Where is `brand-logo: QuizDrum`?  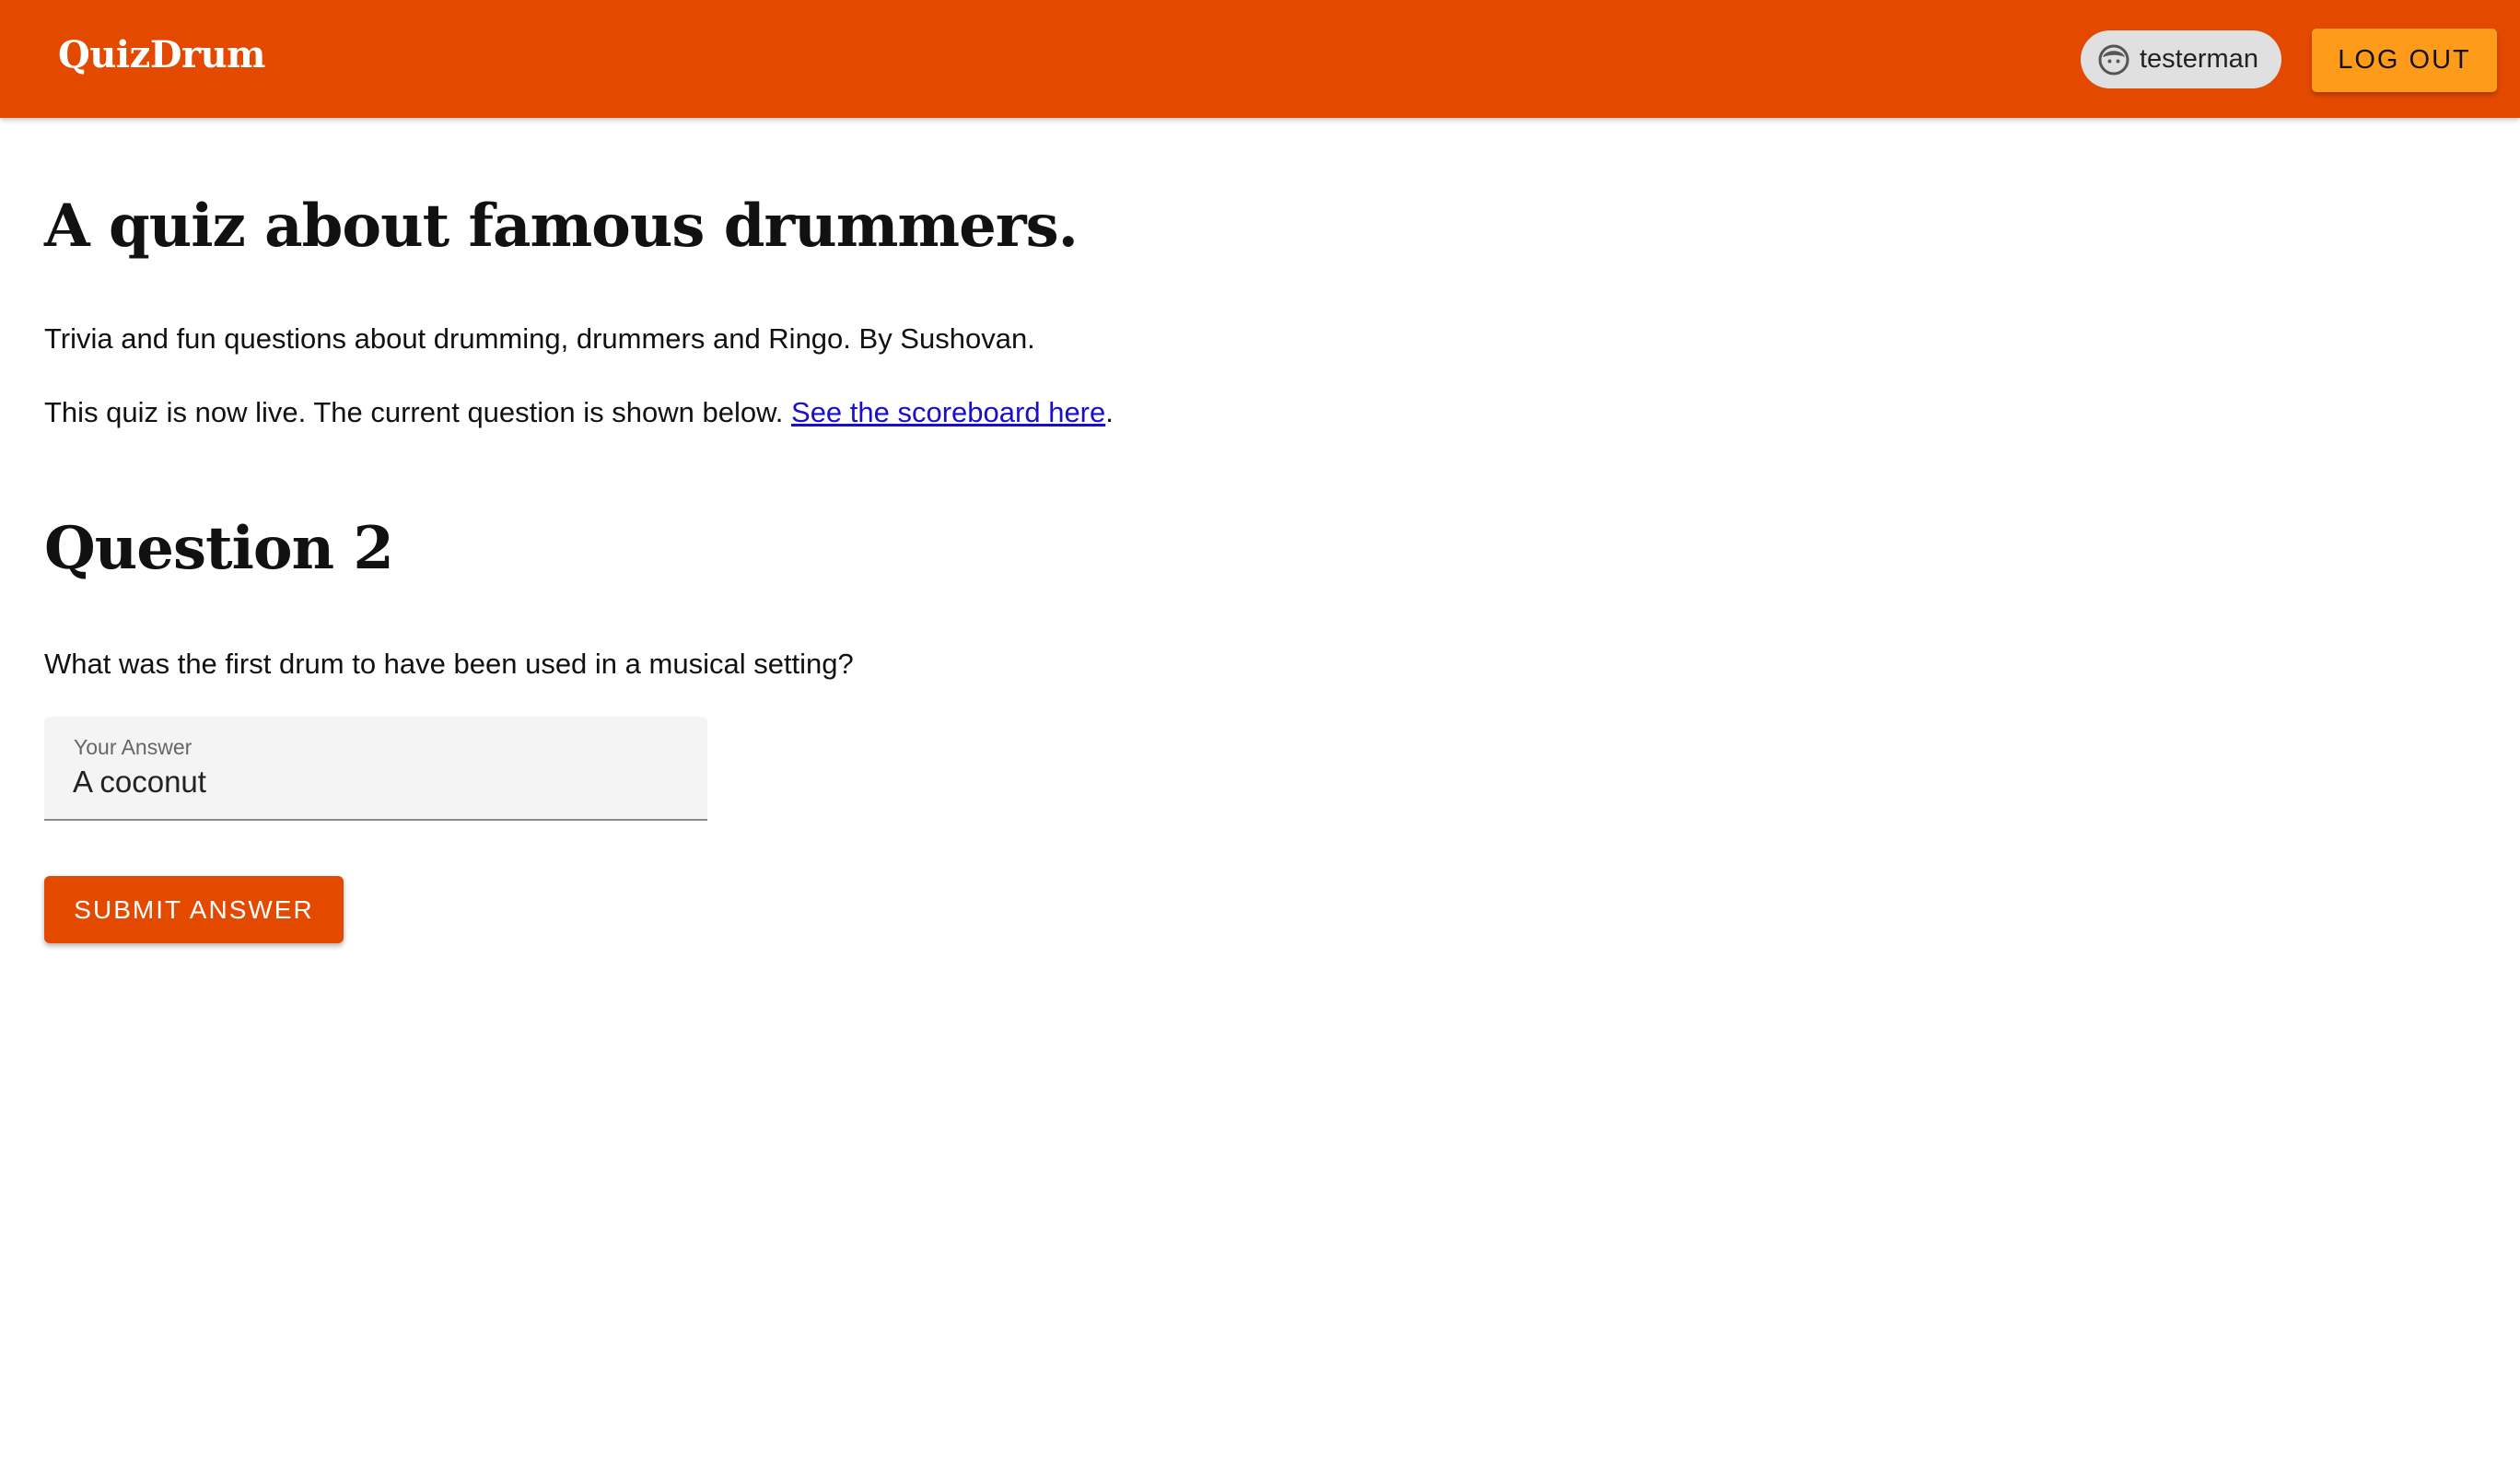
brand-logo: QuizDrum is located at coordinates (162, 54).